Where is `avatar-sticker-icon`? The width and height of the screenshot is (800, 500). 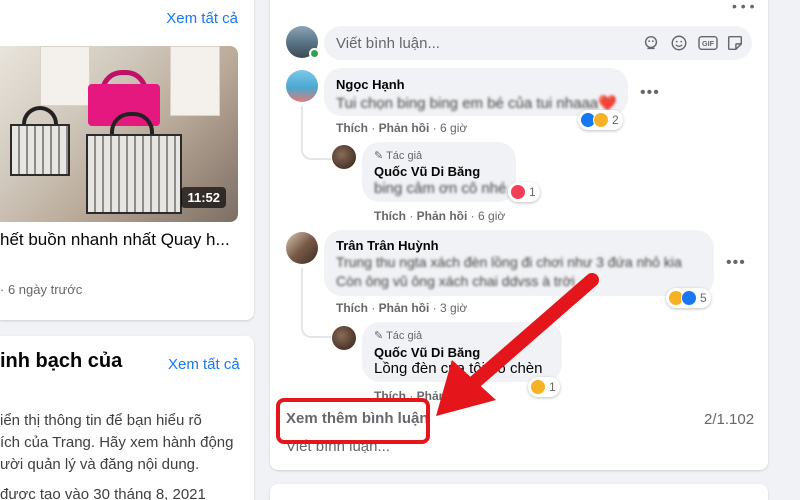 avatar-sticker-icon is located at coordinates (651, 43).